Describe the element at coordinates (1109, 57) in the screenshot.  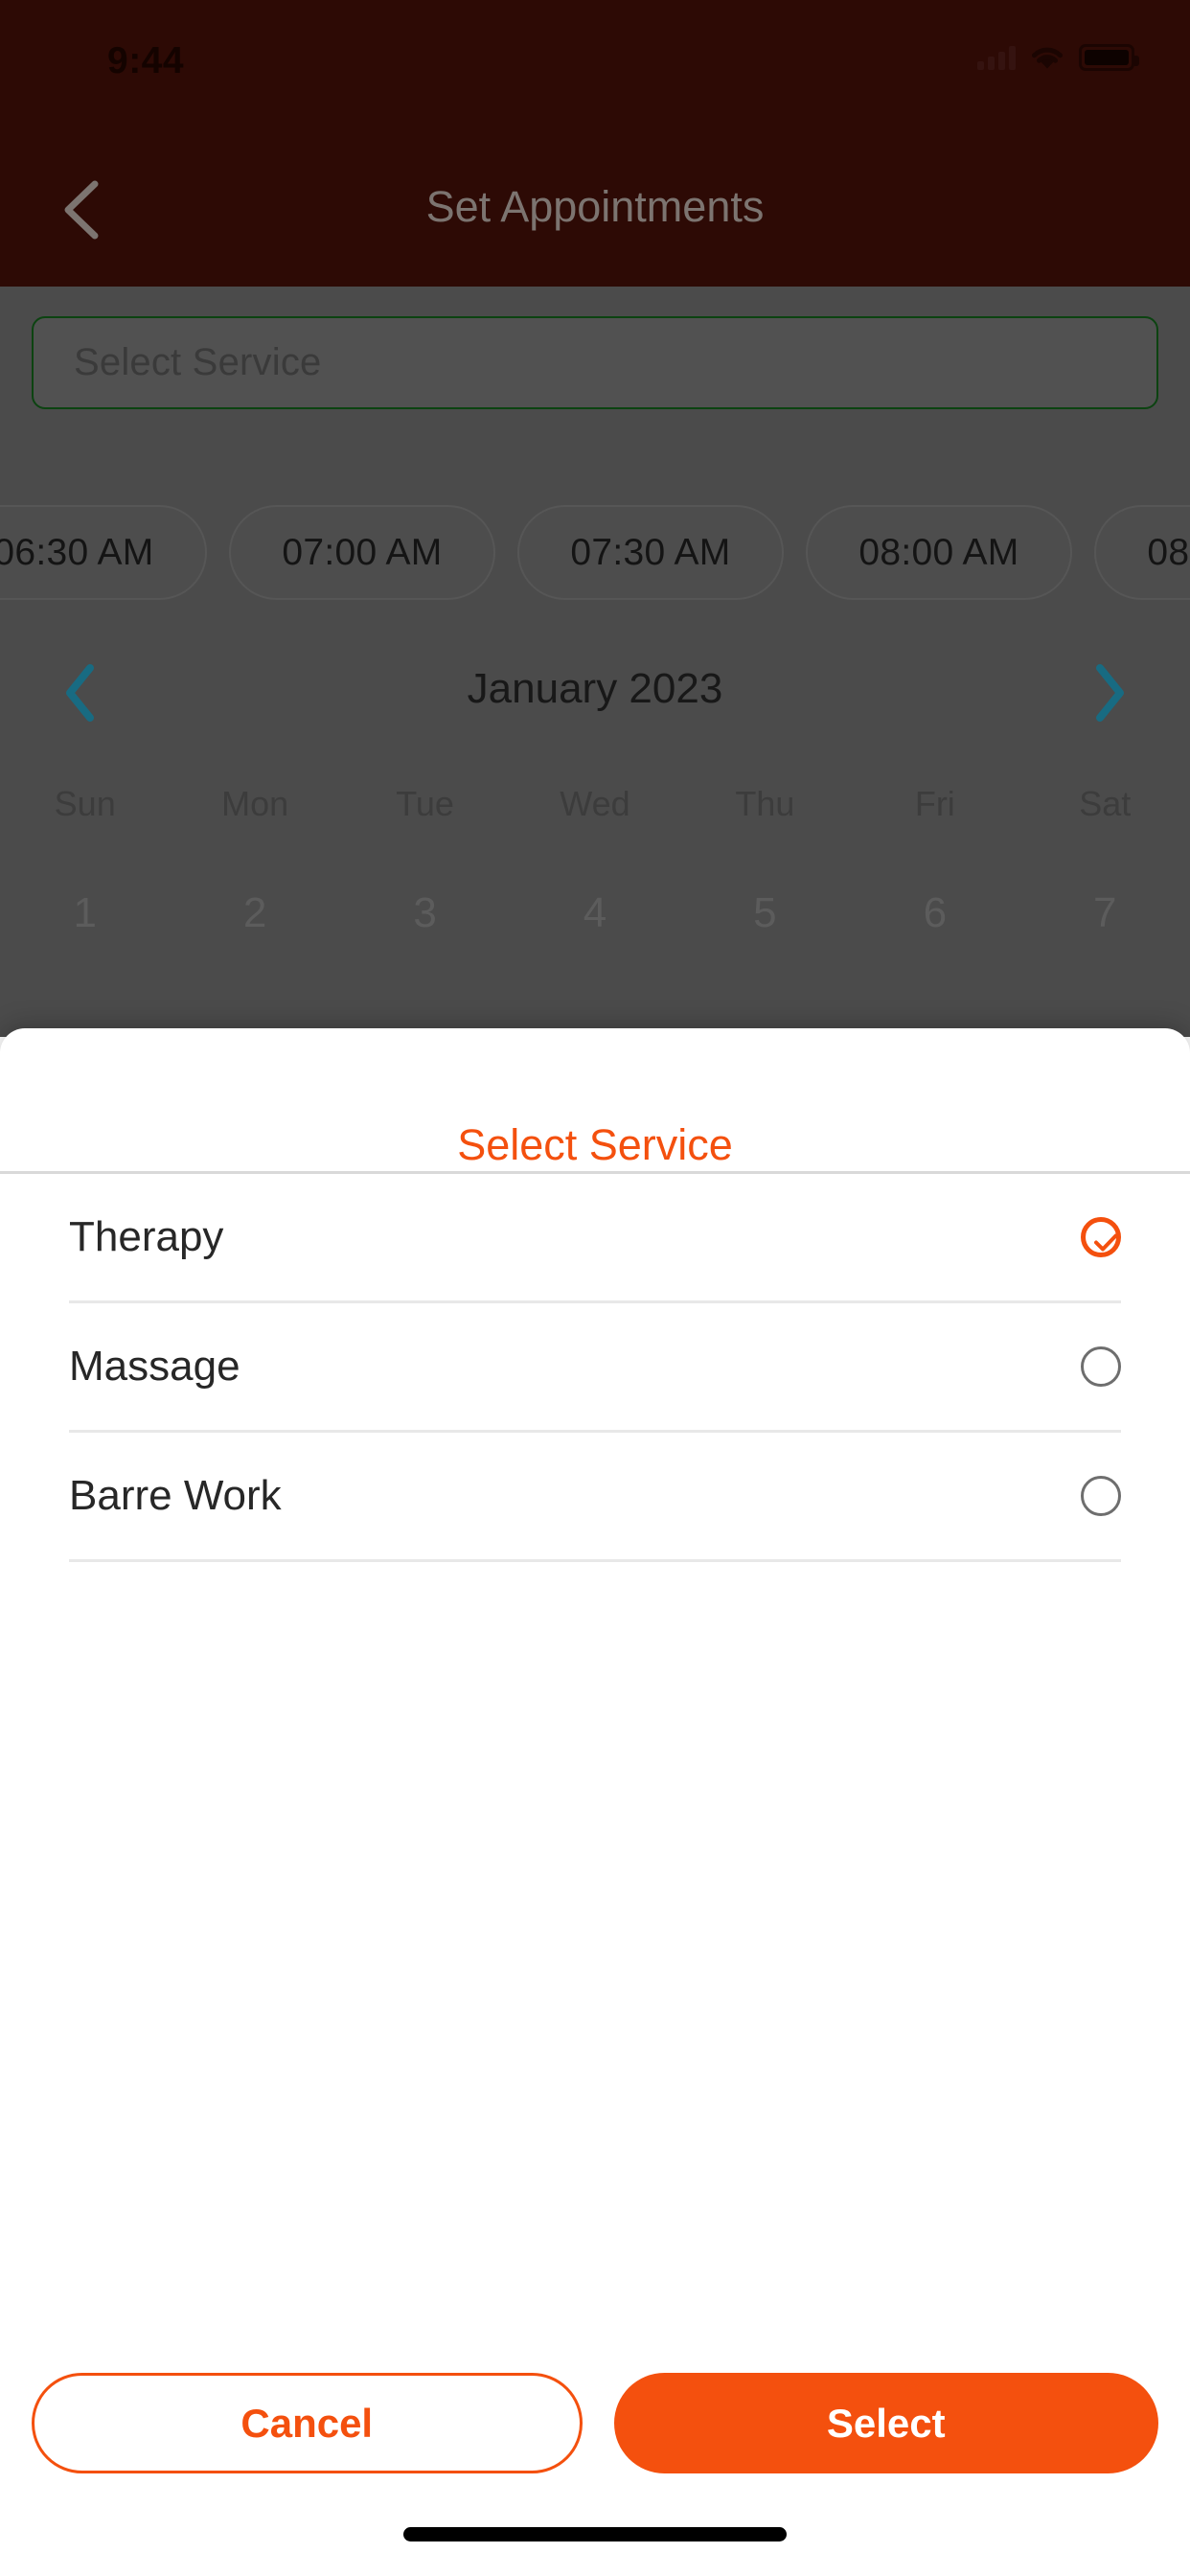
I see `battery-full-icon` at that location.